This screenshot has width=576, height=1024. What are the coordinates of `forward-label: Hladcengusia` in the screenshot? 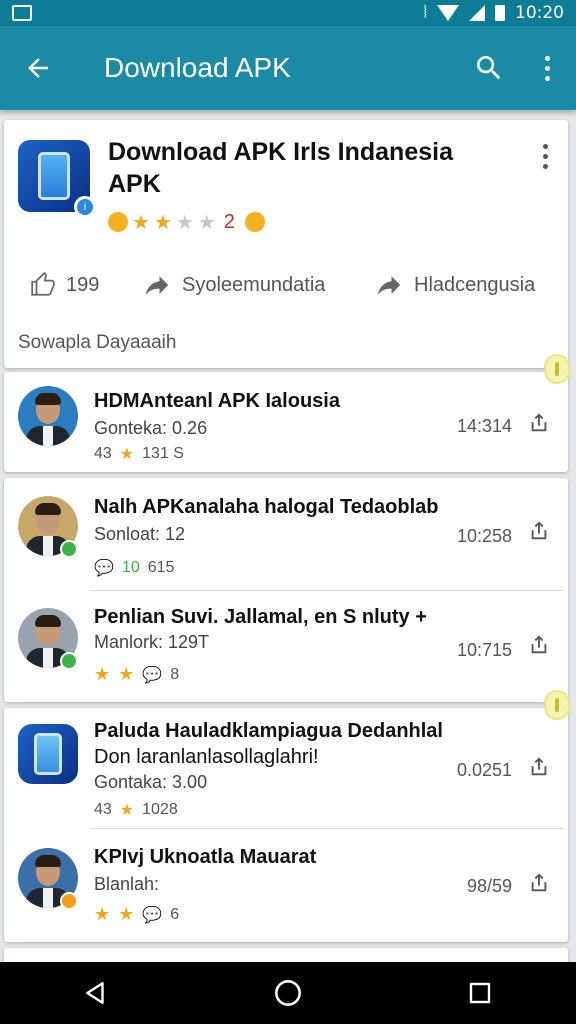 It's located at (475, 284).